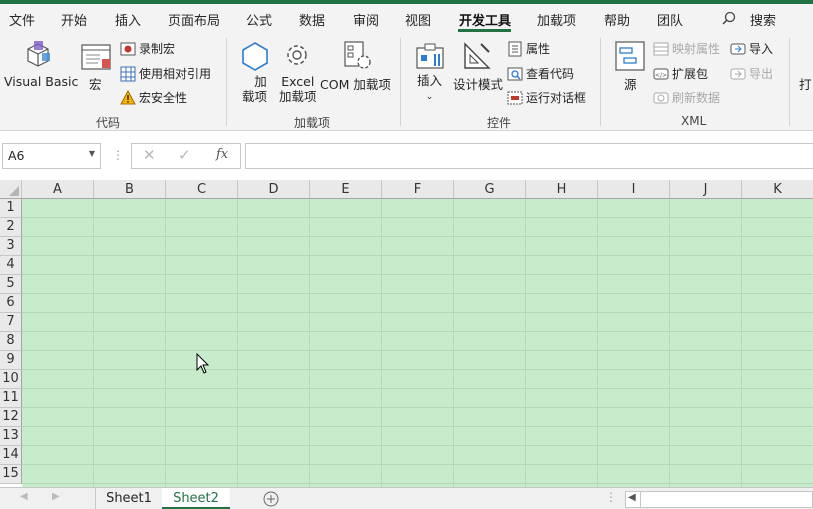 This screenshot has height=509, width=813. Describe the element at coordinates (74, 19) in the screenshot. I see `tab-home: 开始` at that location.